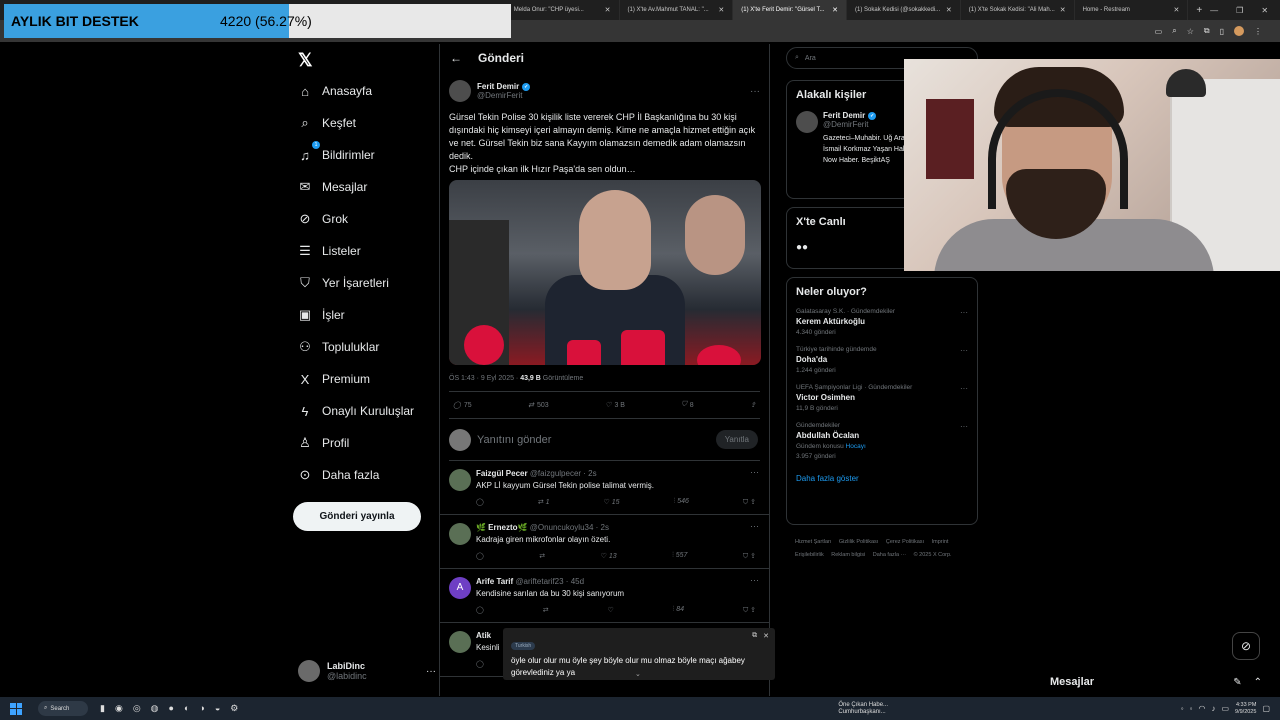 Image resolution: width=1280 pixels, height=720 pixels. I want to click on new-message-icon: ✎, so click(1237, 682).